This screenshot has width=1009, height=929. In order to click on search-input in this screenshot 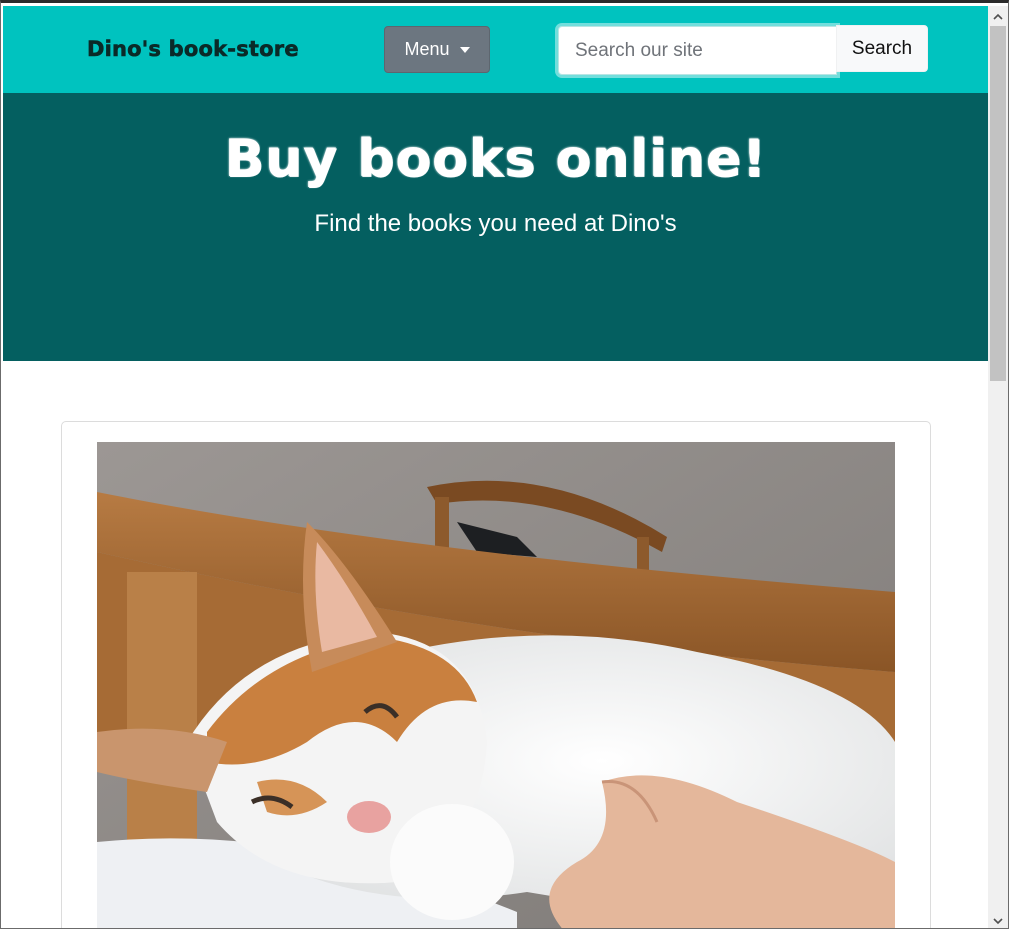, I will do `click(697, 50)`.